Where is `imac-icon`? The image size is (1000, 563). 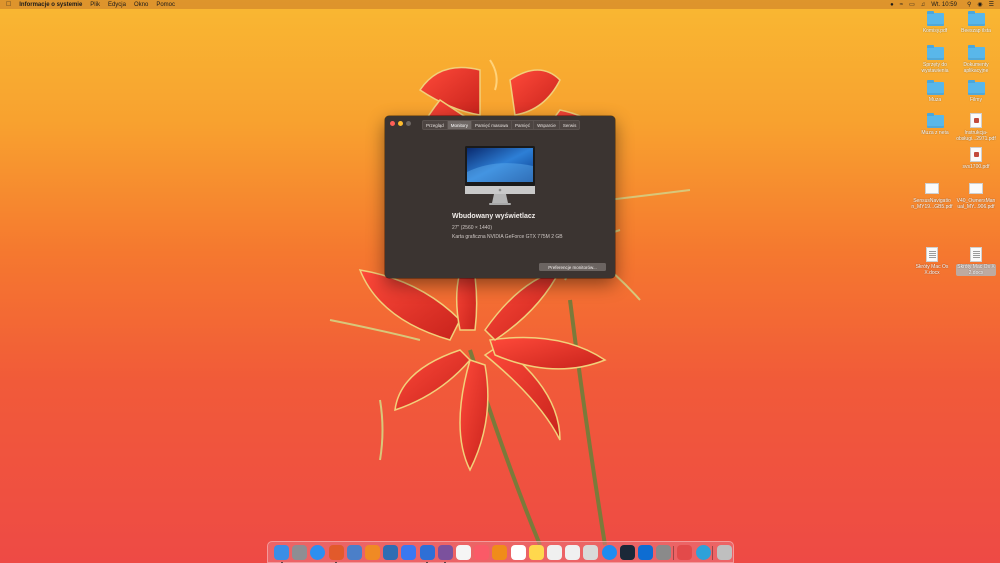
imac-icon is located at coordinates (500, 175).